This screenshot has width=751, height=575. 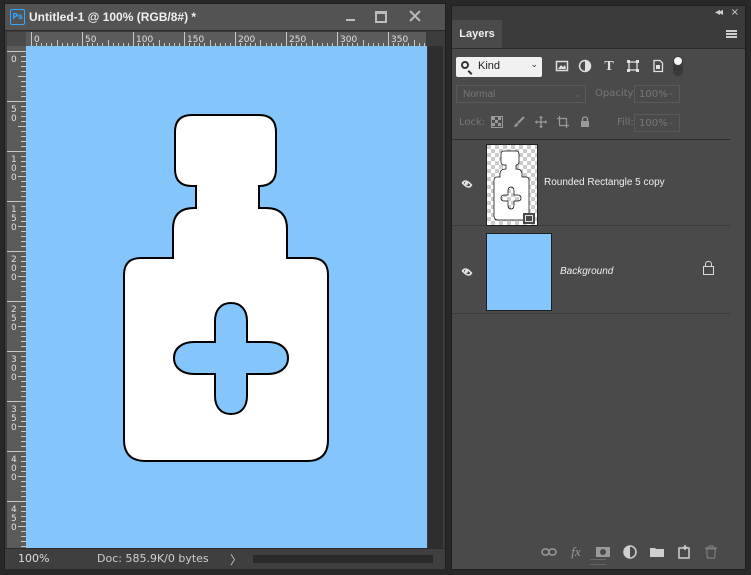 What do you see at coordinates (519, 123) in the screenshot?
I see `lock-paint-icon` at bounding box center [519, 123].